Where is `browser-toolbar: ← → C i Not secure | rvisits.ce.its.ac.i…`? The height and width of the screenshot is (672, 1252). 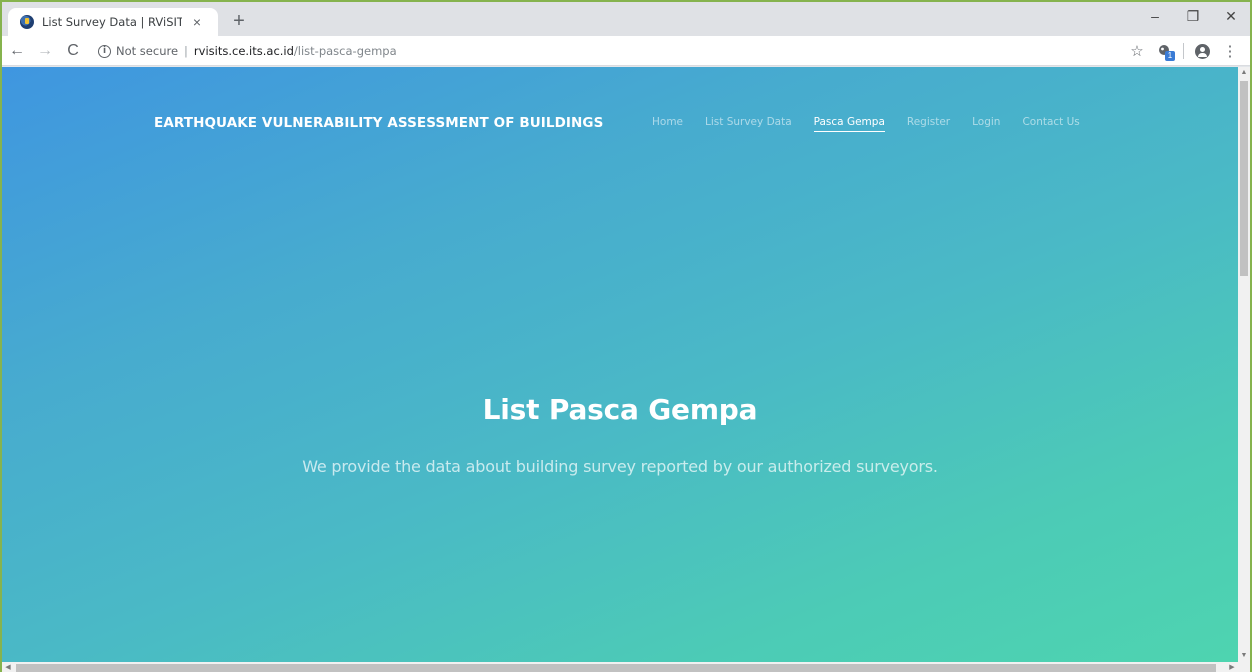
browser-toolbar: ← → C i Not secure | rvisits.ce.its.ac.i… is located at coordinates (626, 51).